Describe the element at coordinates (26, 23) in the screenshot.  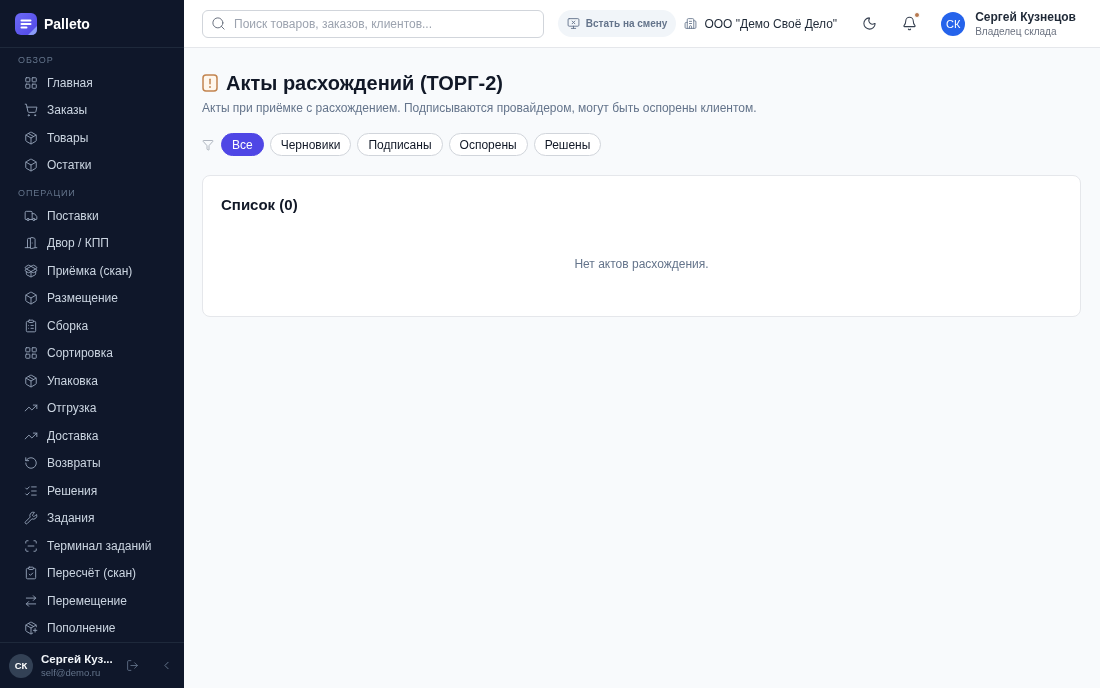
I see `logo-icon` at that location.